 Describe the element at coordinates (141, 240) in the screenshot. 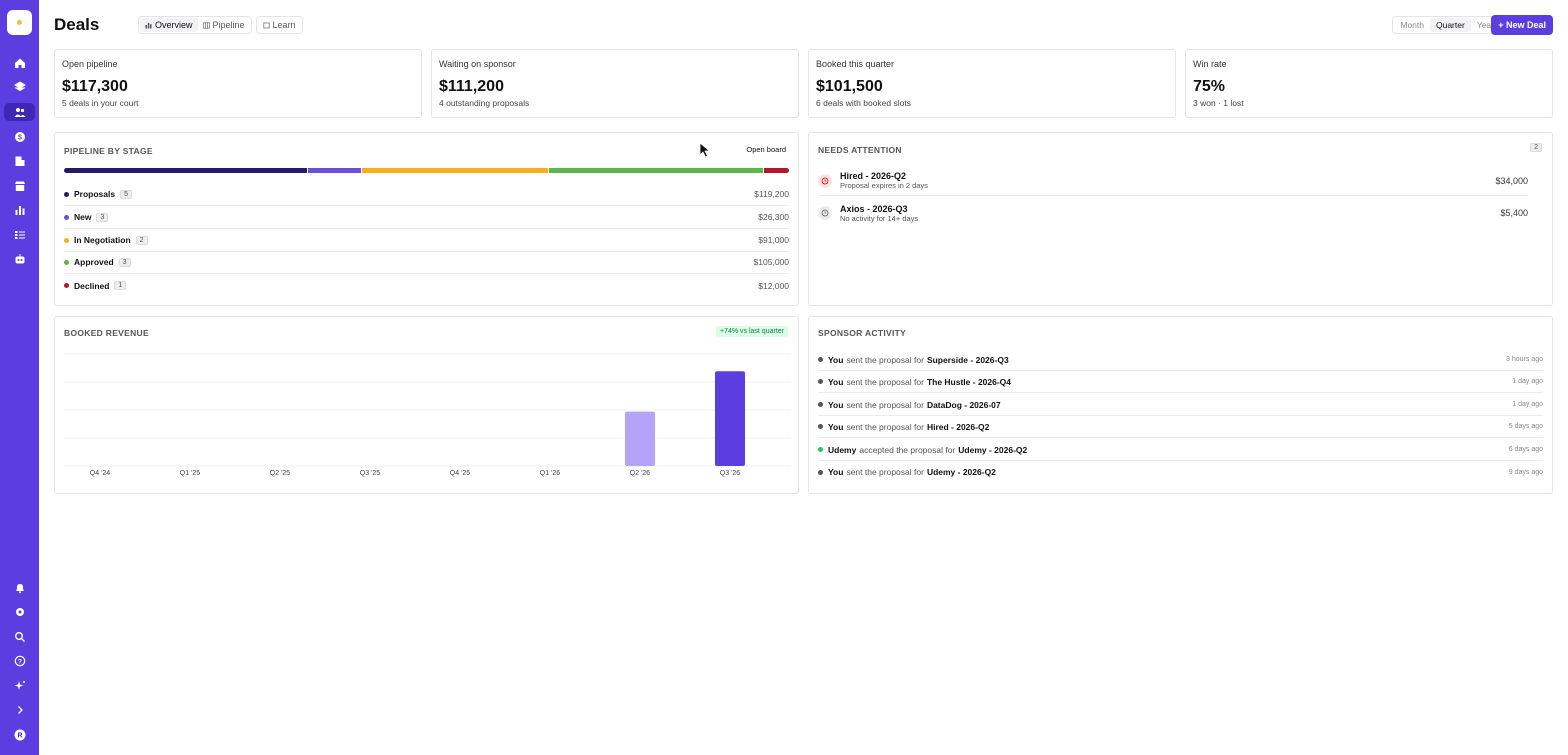

I see `stage-count: 2` at that location.